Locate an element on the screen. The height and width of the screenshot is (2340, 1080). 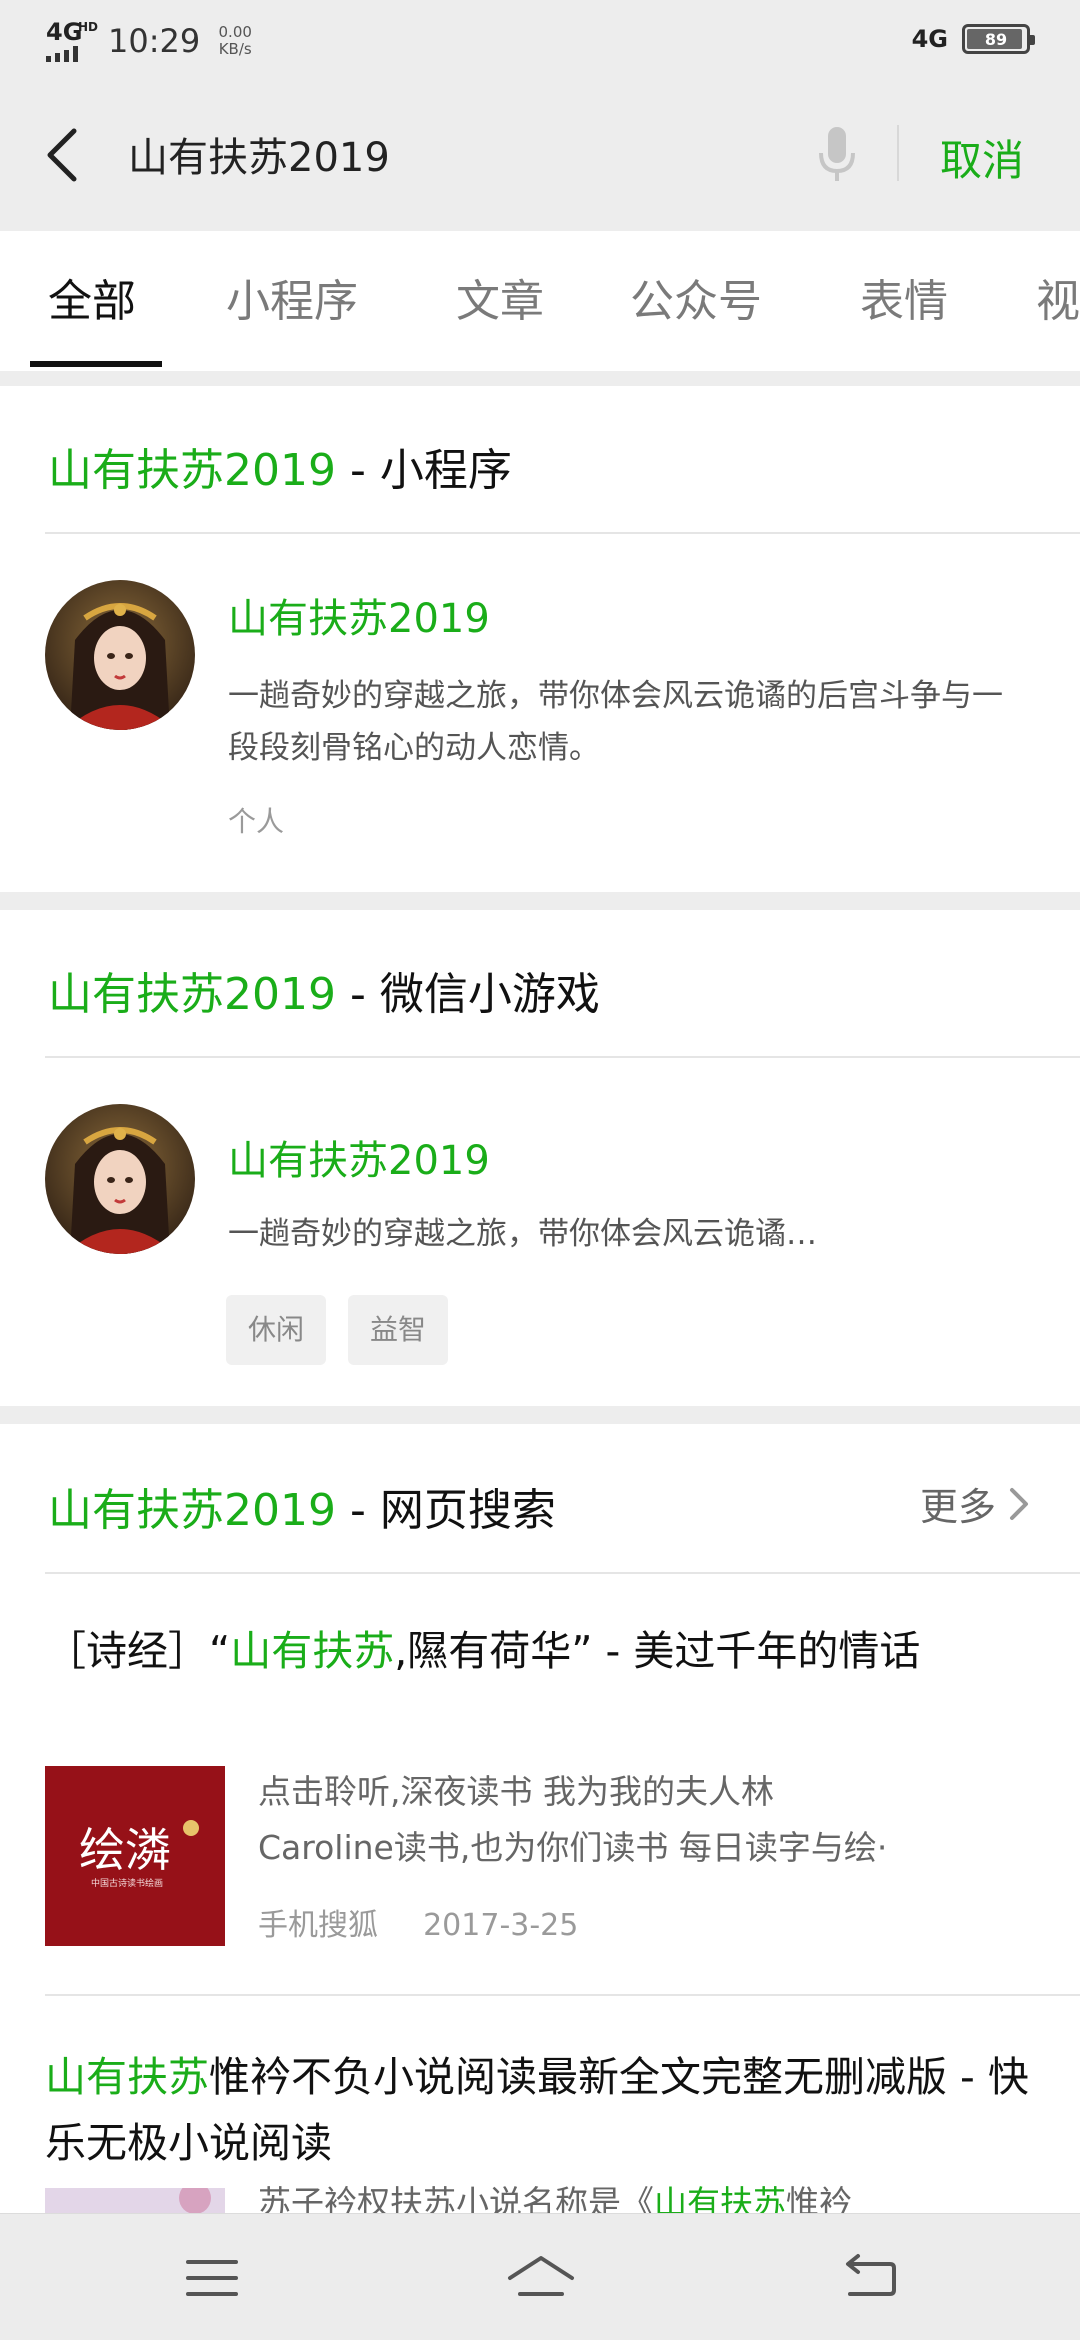
section-title: 山有扶苏2019 - 小程序 is located at coordinates (280, 466).